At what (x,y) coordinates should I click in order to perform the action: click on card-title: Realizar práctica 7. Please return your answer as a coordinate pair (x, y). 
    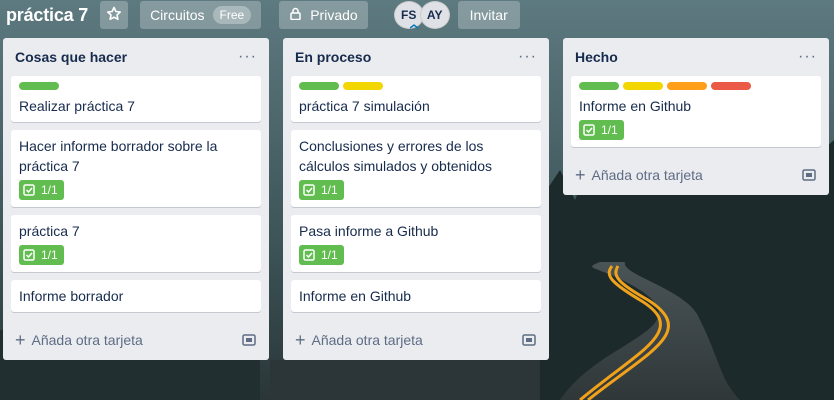
    Looking at the image, I should click on (77, 106).